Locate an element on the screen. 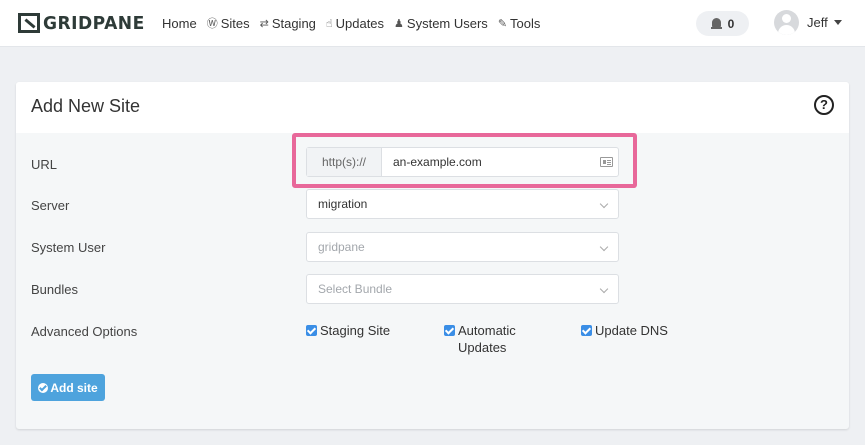 The width and height of the screenshot is (865, 445). nav-tools-label: Tools is located at coordinates (525, 23).